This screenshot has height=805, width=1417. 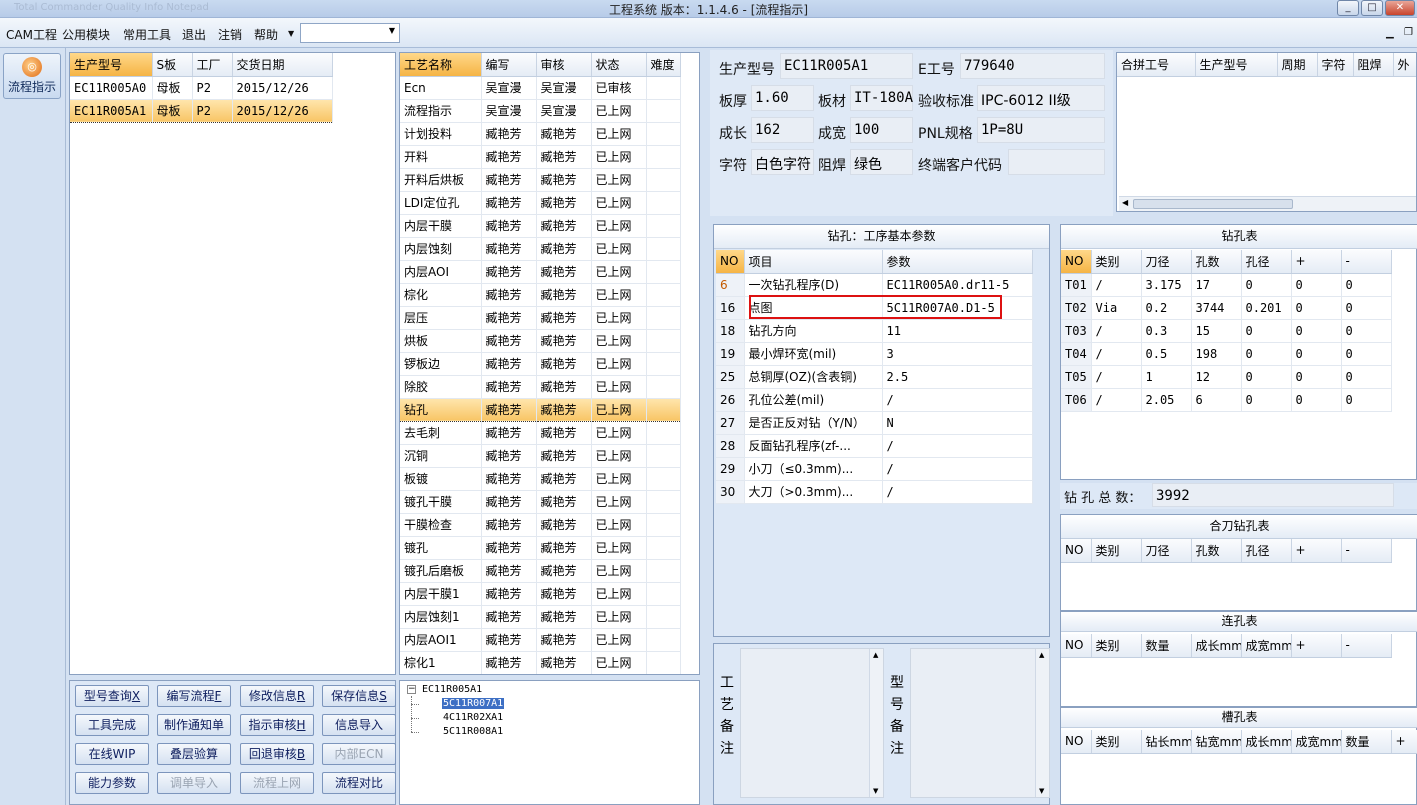 What do you see at coordinates (1316, 742) in the screenshot?
I see `col-header: 成宽mm` at bounding box center [1316, 742].